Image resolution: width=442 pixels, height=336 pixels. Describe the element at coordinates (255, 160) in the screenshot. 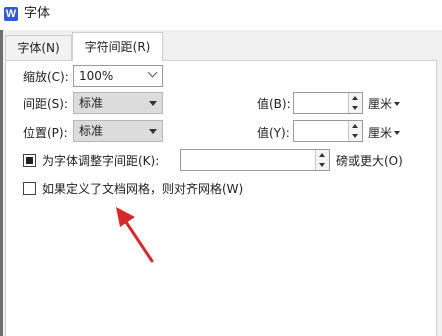

I see `kerning-size-spinbox` at that location.